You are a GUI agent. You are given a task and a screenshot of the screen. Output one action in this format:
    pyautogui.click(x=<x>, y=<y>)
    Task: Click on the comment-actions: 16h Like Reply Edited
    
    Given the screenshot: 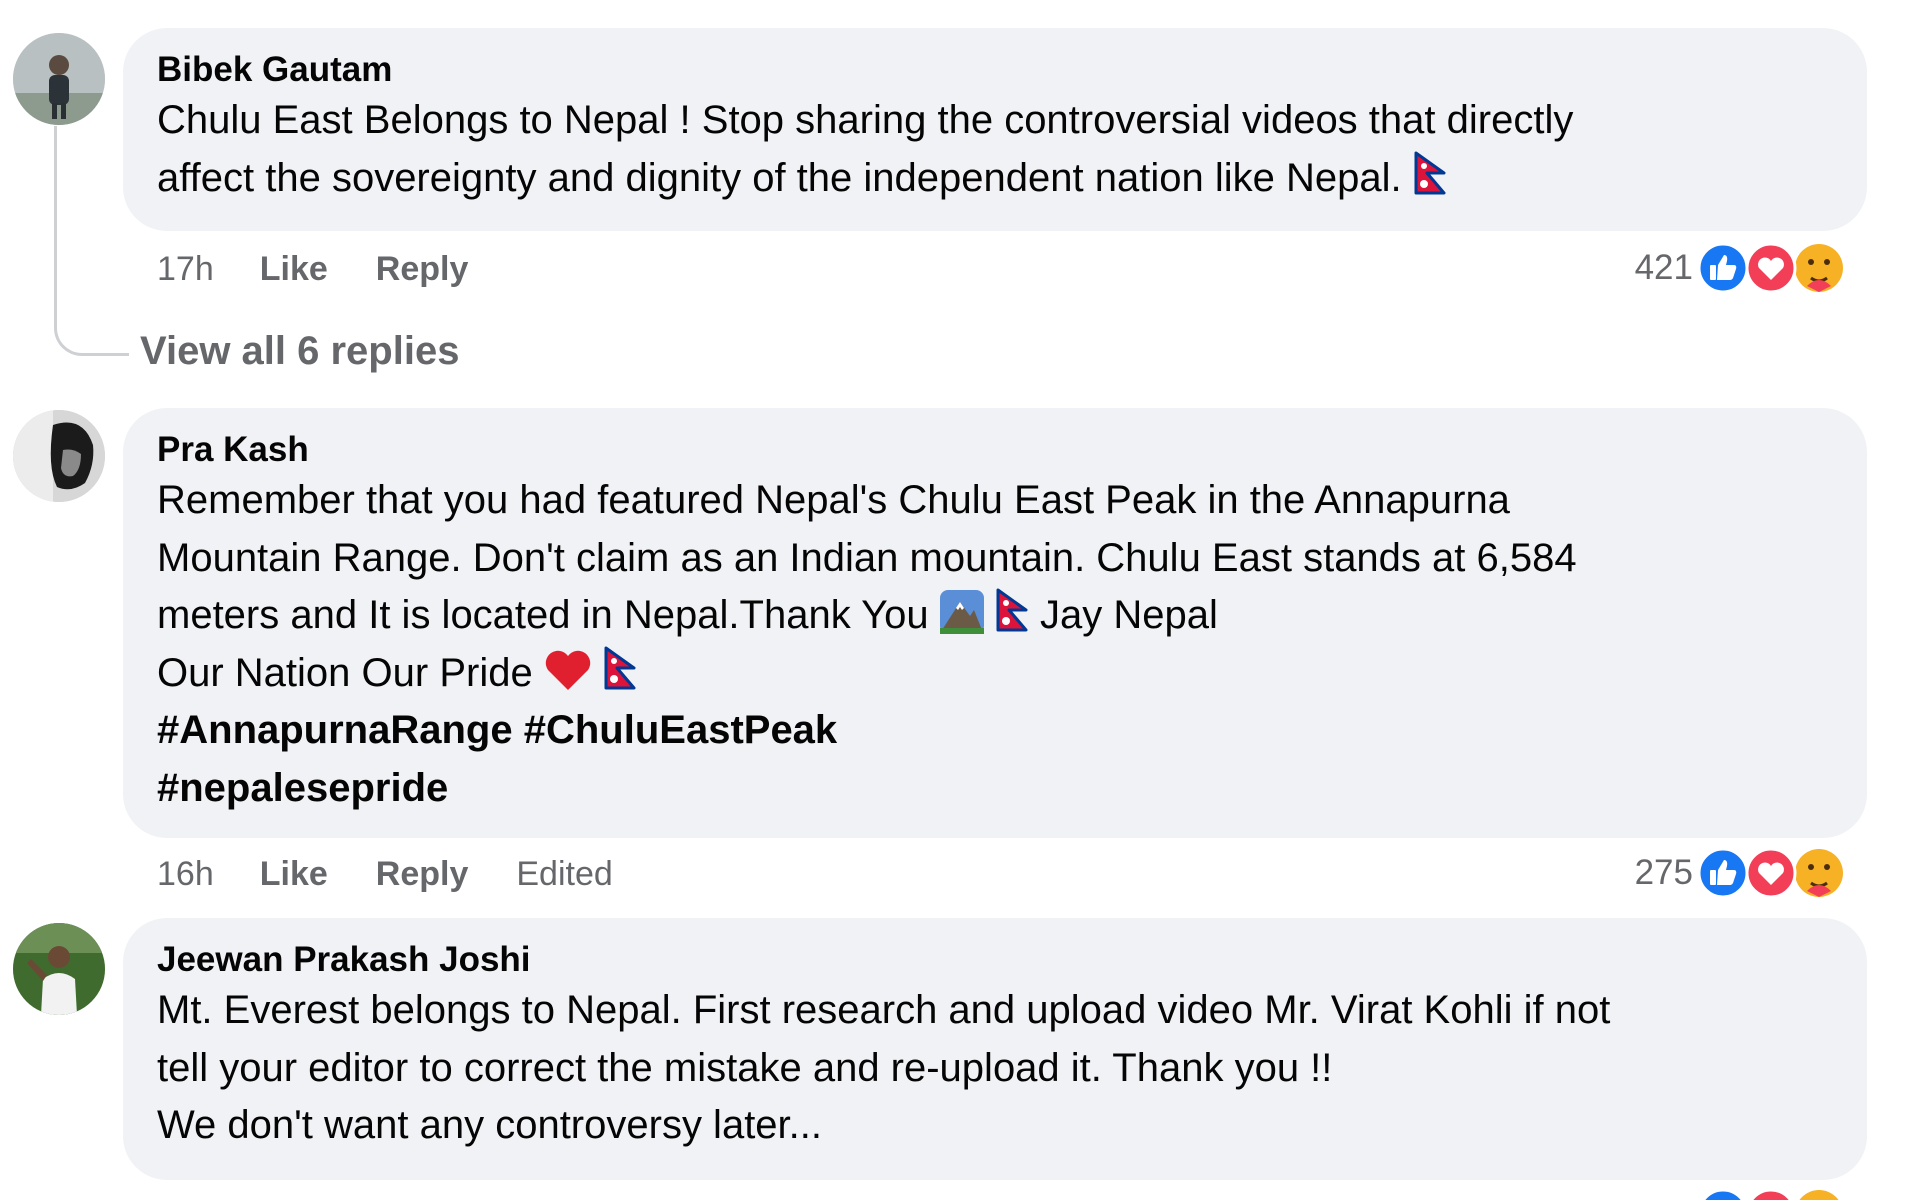 What is the action you would take?
    pyautogui.click(x=385, y=874)
    